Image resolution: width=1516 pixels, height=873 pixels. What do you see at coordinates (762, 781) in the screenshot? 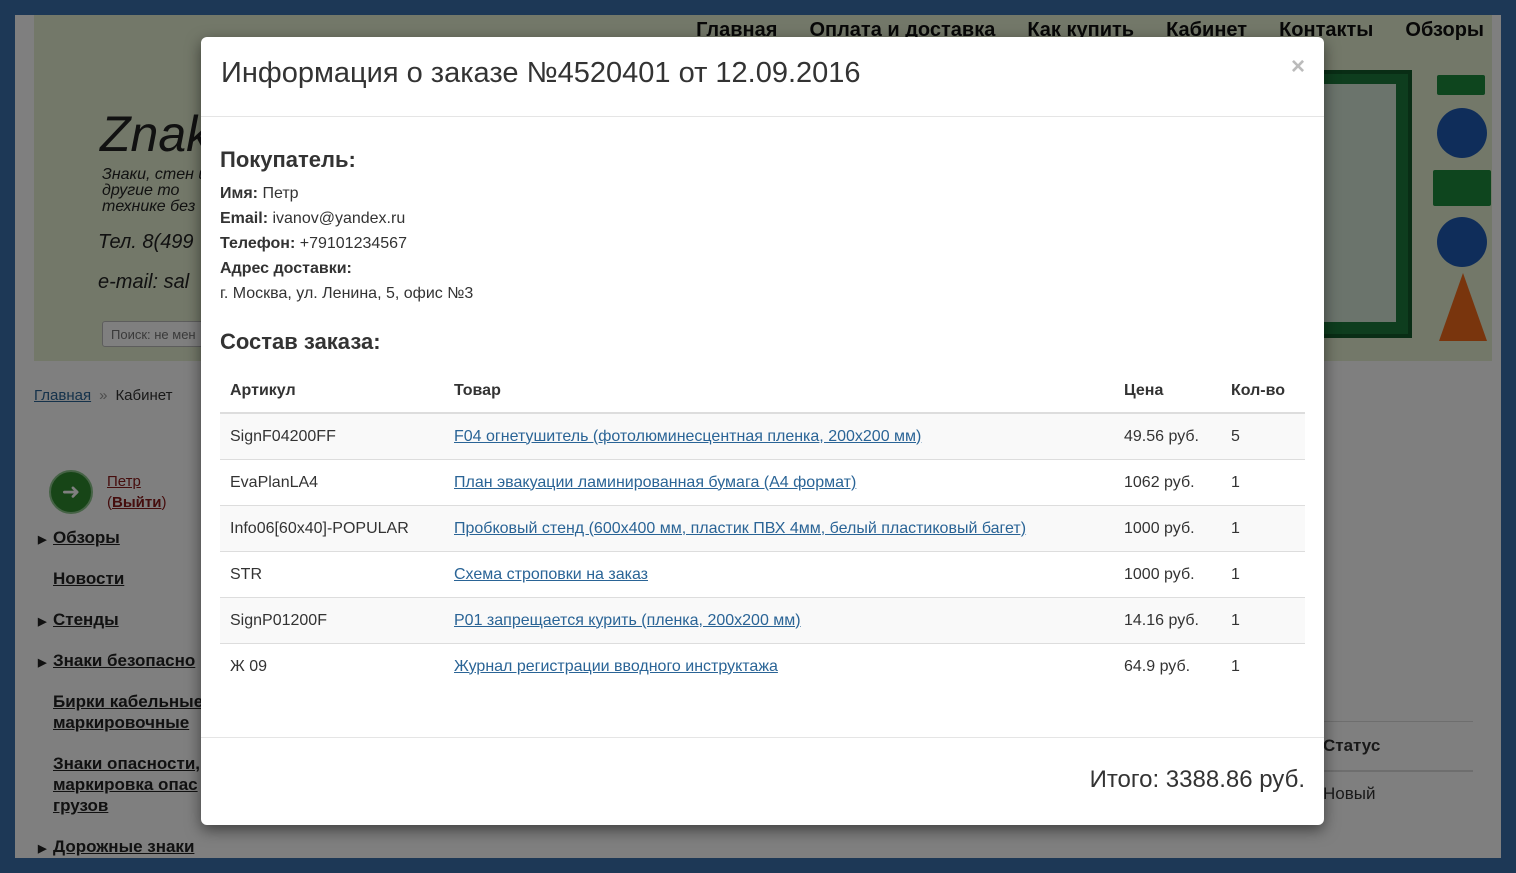
I see `modal-footer: Итого: 3388.86 руб.` at bounding box center [762, 781].